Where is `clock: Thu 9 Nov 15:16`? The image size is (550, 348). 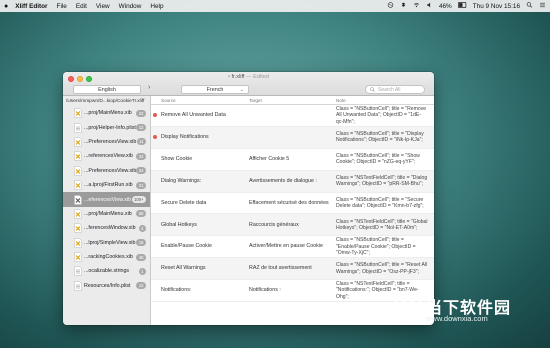
clock: Thu 9 Nov 15:16 is located at coordinates (496, 6).